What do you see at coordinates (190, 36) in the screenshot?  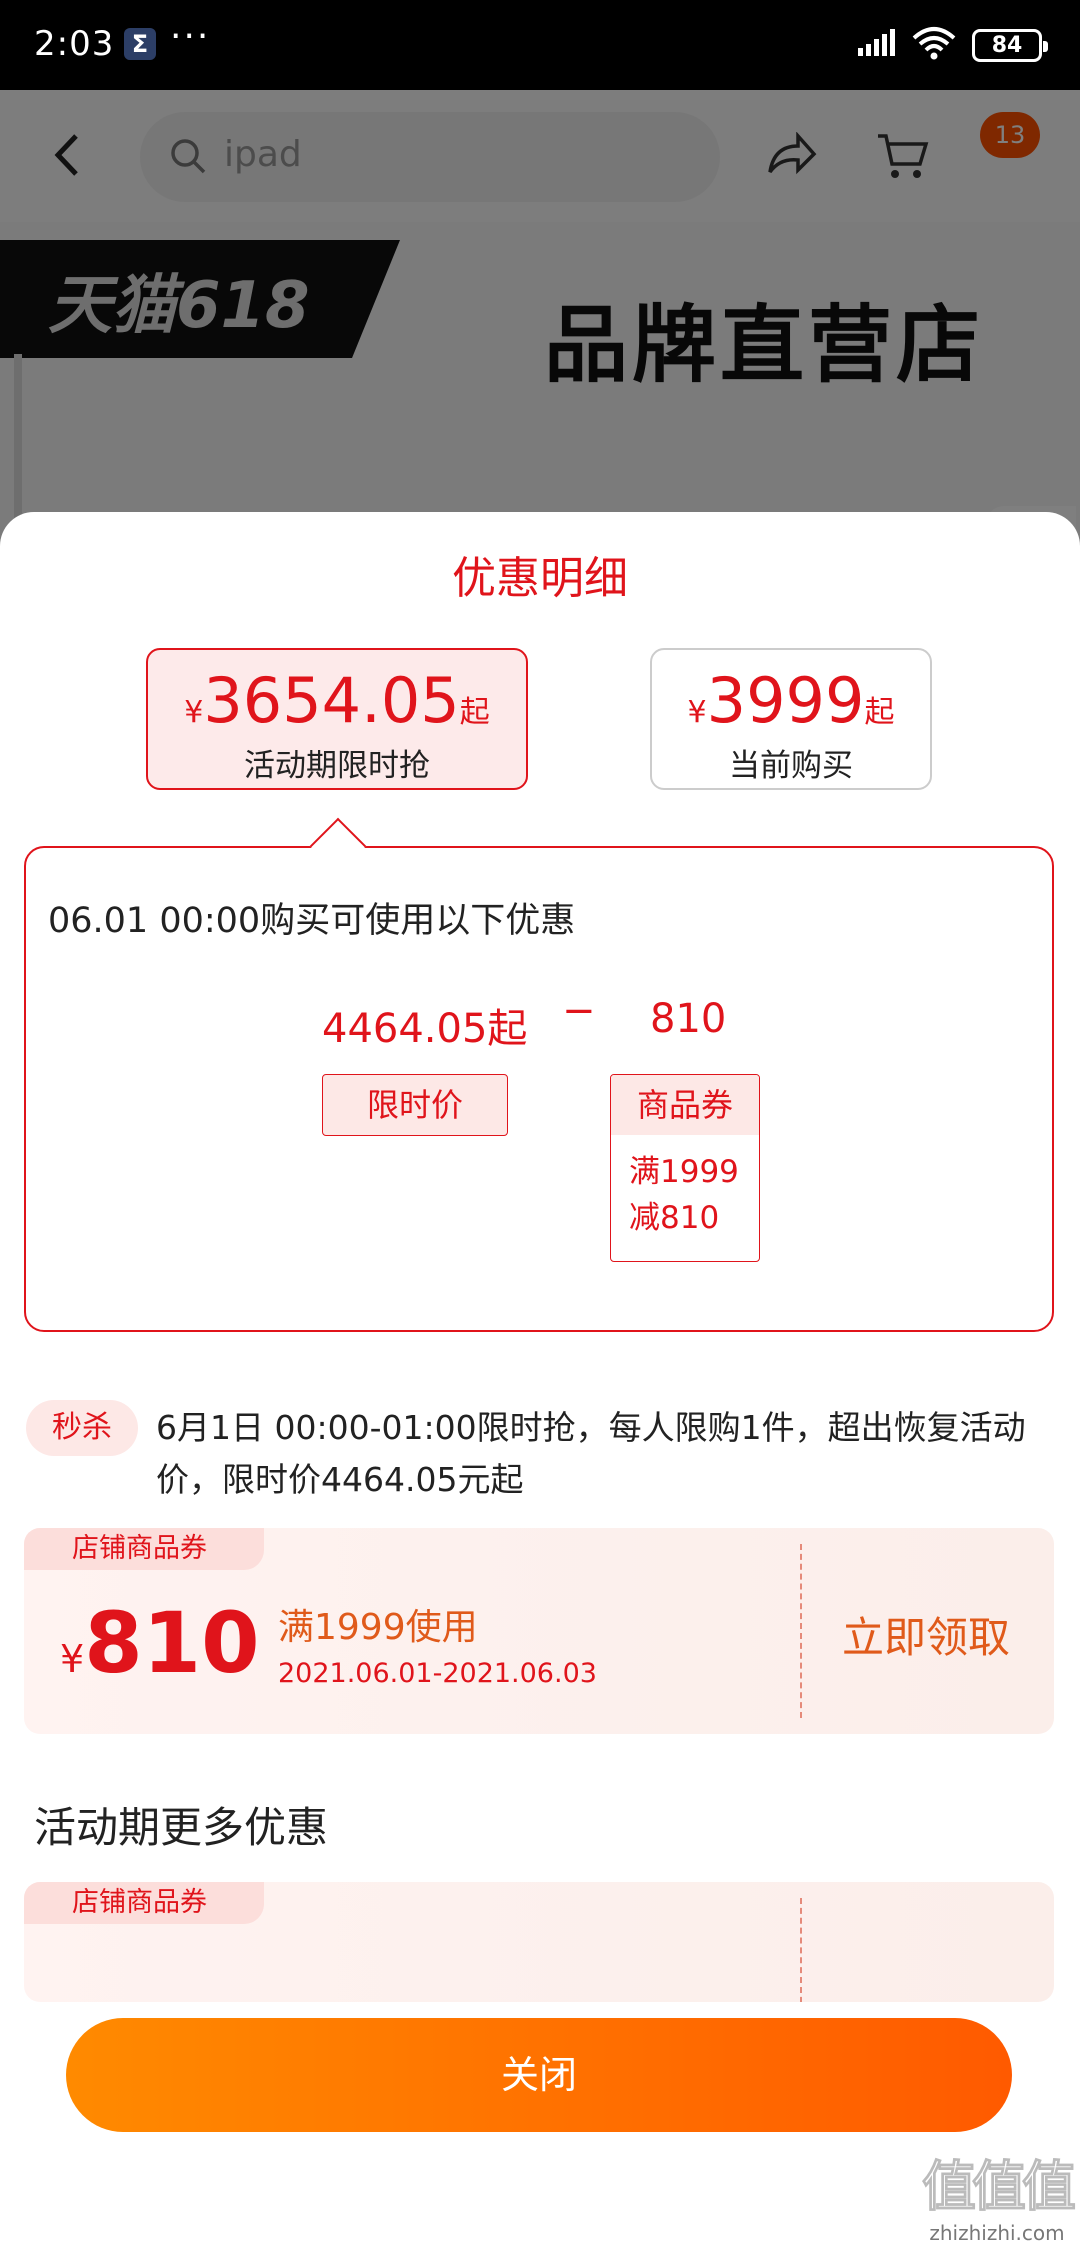 I see `more-notifications-icon: ···` at bounding box center [190, 36].